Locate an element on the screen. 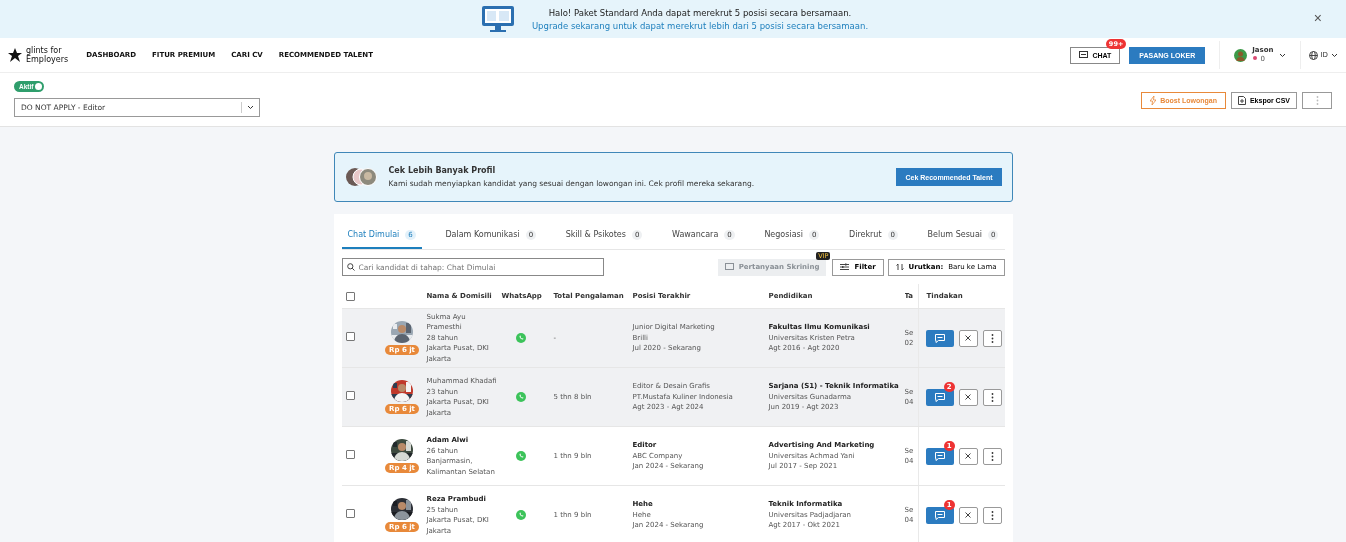 Image resolution: width=1346 pixels, height=542 pixels. close-button: × is located at coordinates (1317, 18).